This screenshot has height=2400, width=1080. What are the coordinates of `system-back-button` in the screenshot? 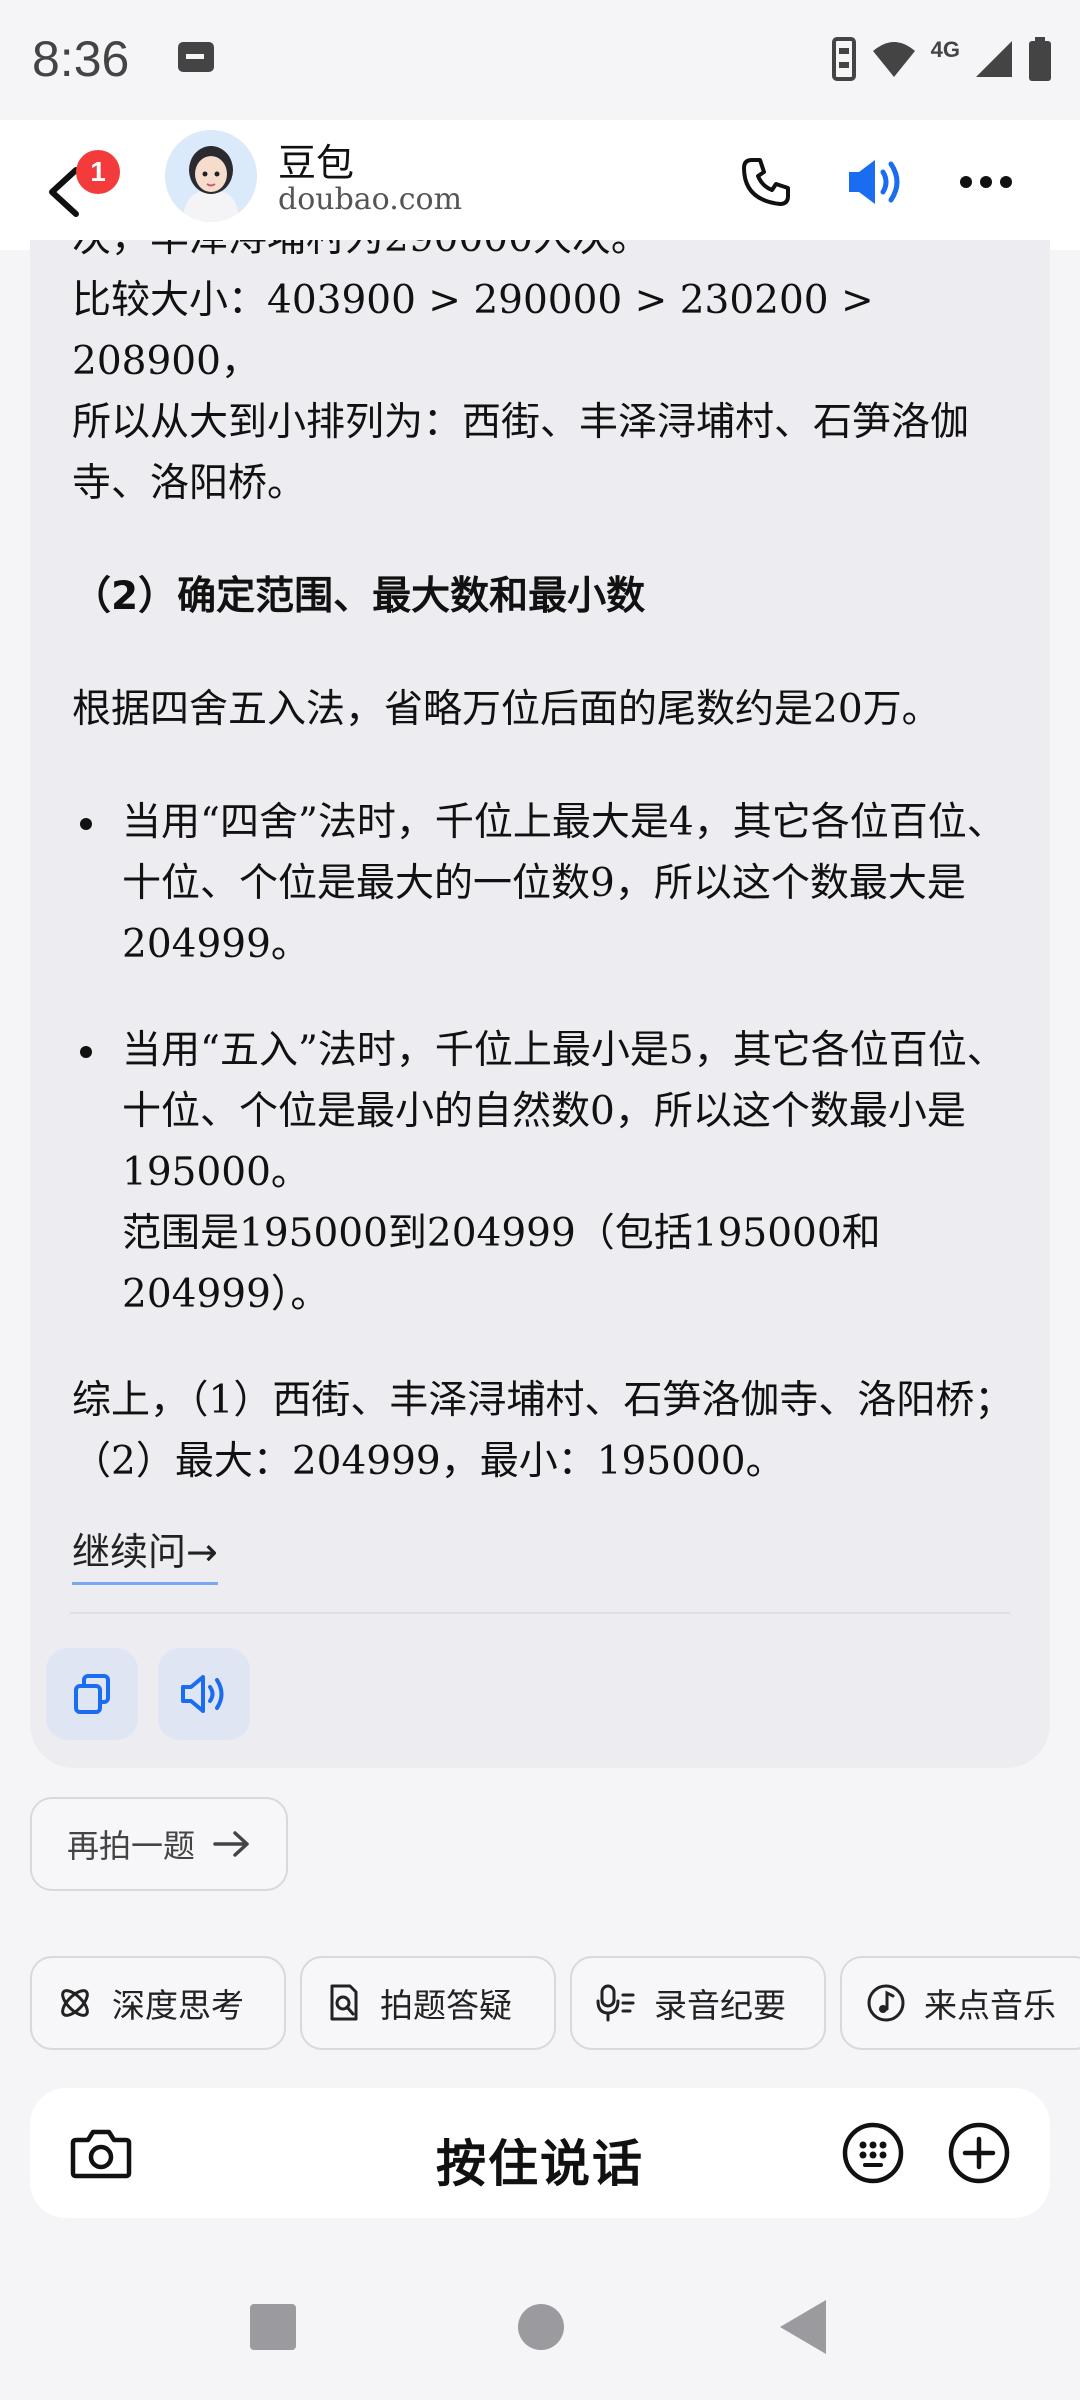 It's located at (803, 2327).